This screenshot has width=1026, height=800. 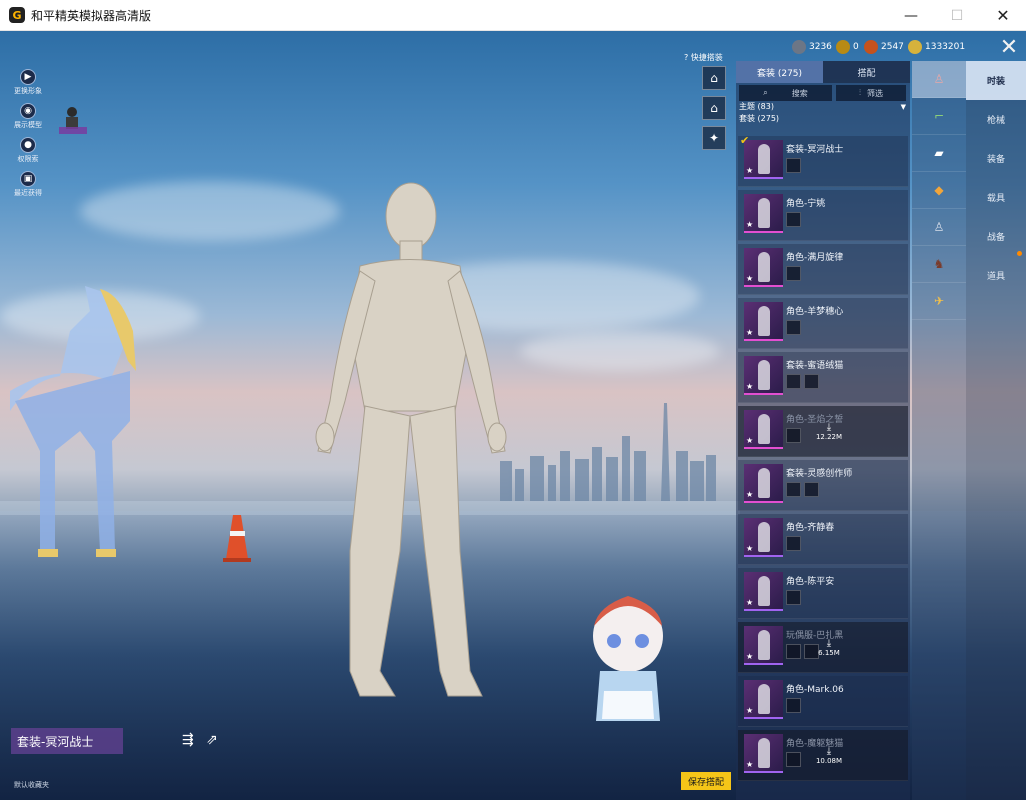 I want to click on crystal-horse, so click(x=73, y=421).